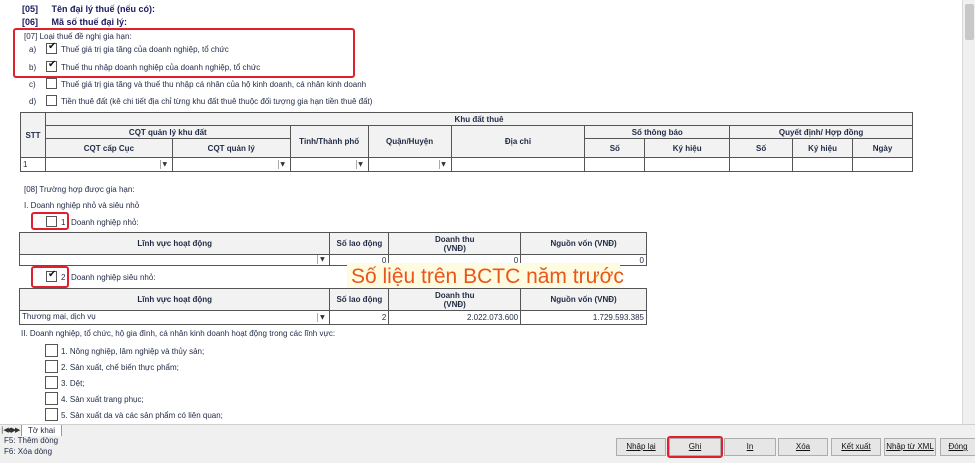 Image resolution: width=975 pixels, height=463 pixels. I want to click on cell-stt: 1, so click(33, 164).